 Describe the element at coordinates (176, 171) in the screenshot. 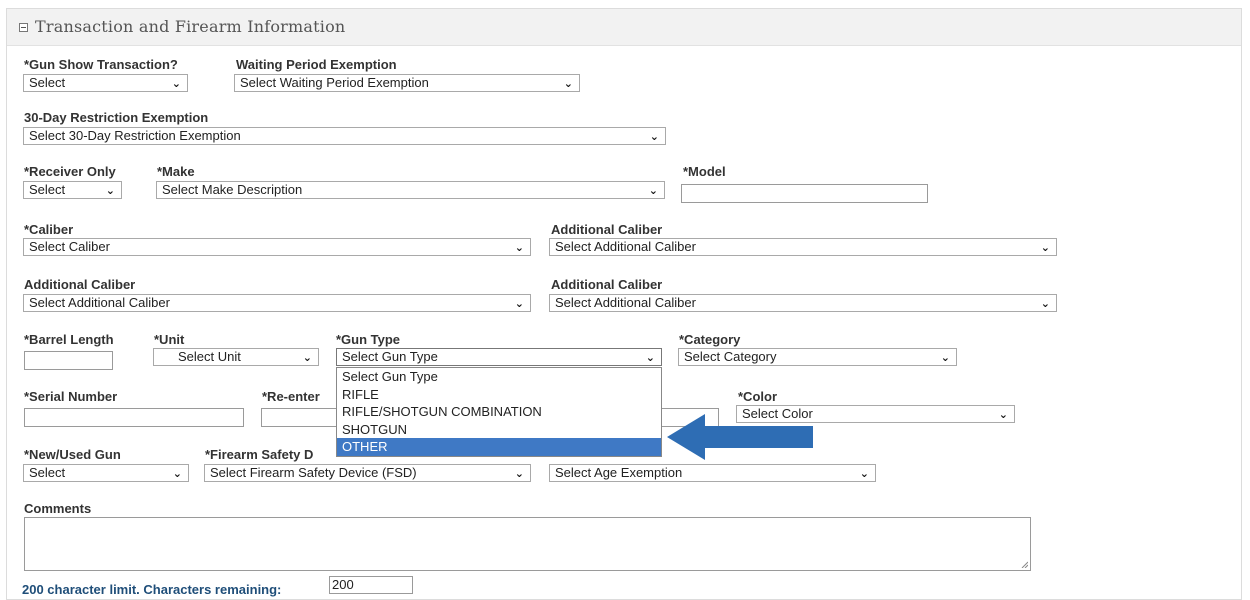

I see `make-label: *Make` at that location.